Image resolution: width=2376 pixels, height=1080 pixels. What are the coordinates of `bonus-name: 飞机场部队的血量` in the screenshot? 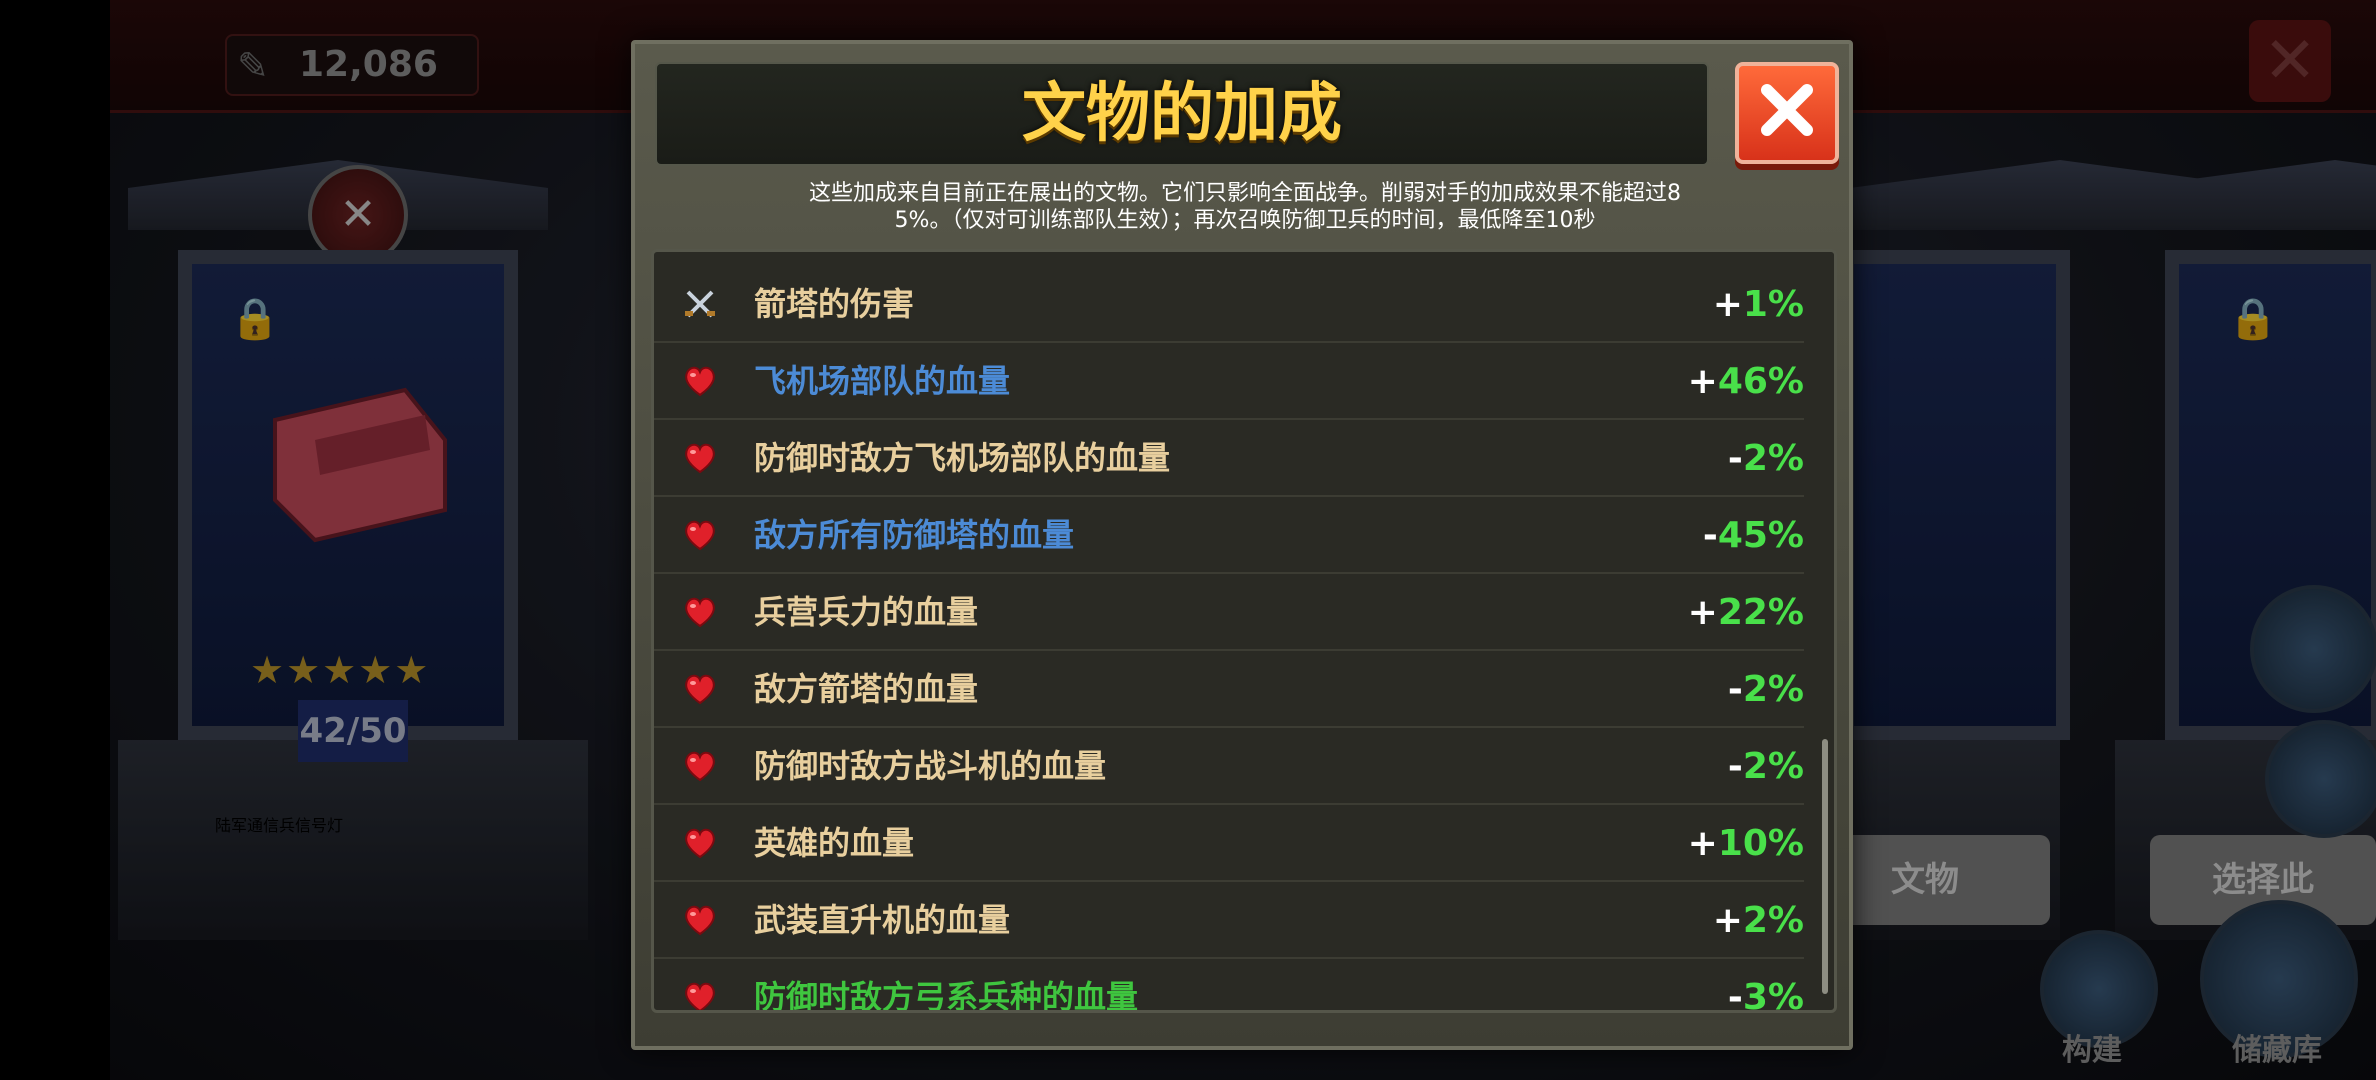 It's located at (882, 381).